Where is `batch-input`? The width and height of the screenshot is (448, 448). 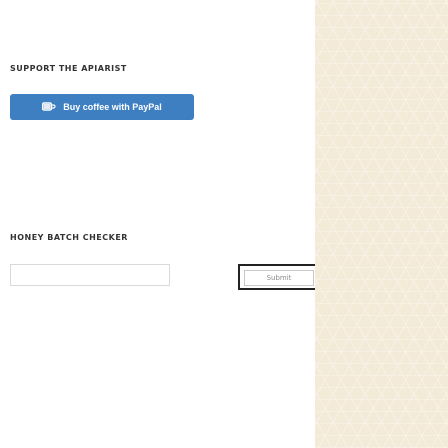
batch-input is located at coordinates (90, 275).